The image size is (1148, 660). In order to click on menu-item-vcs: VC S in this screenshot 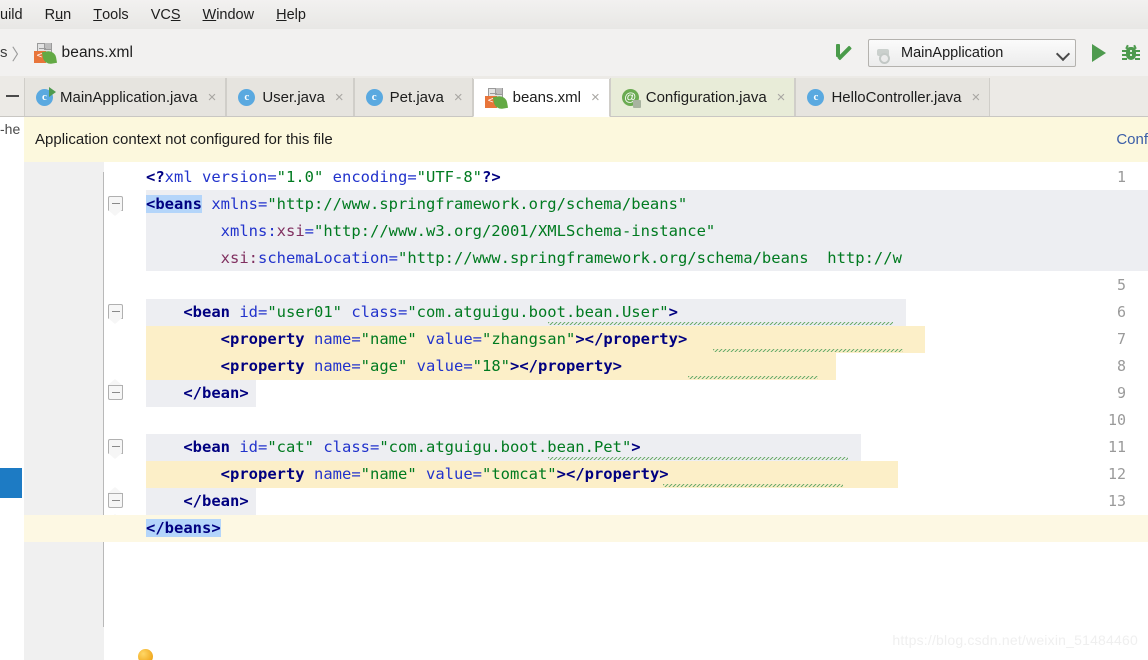, I will do `click(166, 14)`.